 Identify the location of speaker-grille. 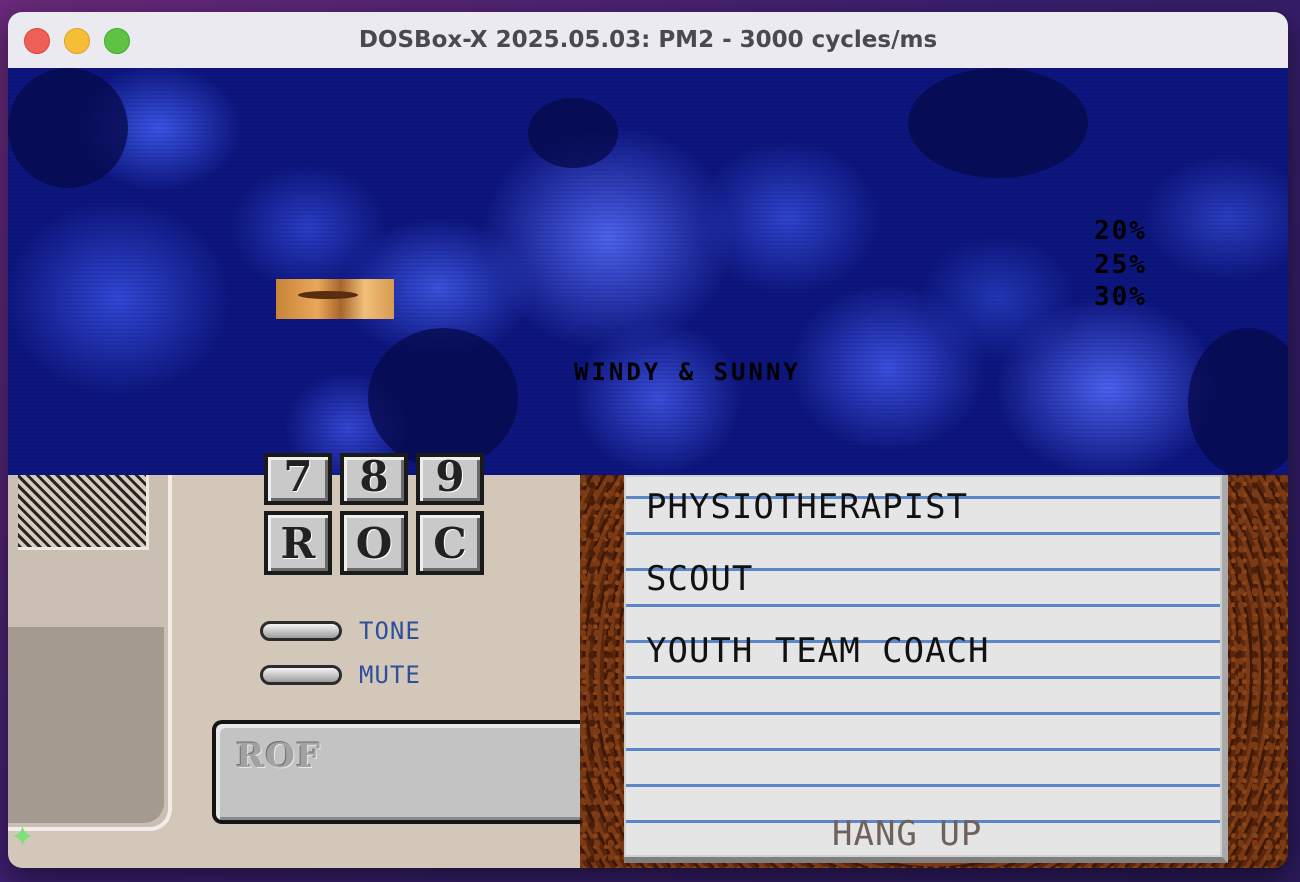
(83, 512).